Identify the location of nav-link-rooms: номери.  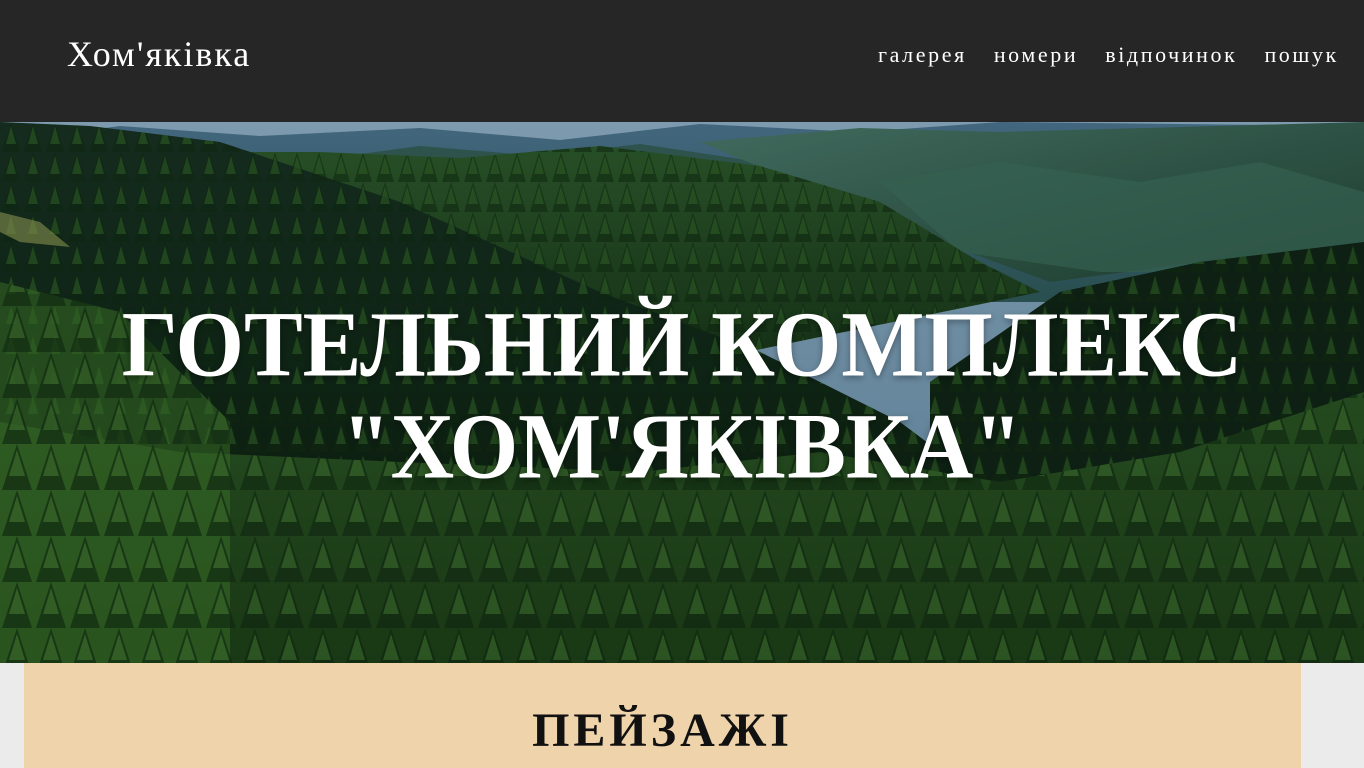
(1036, 55).